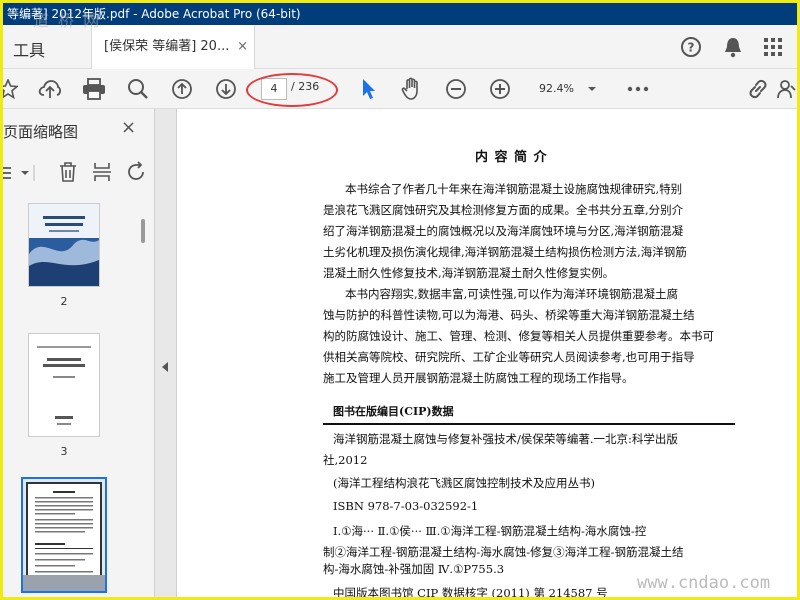 Image resolution: width=800 pixels, height=600 pixels. I want to click on notification-bell-icon, so click(733, 47).